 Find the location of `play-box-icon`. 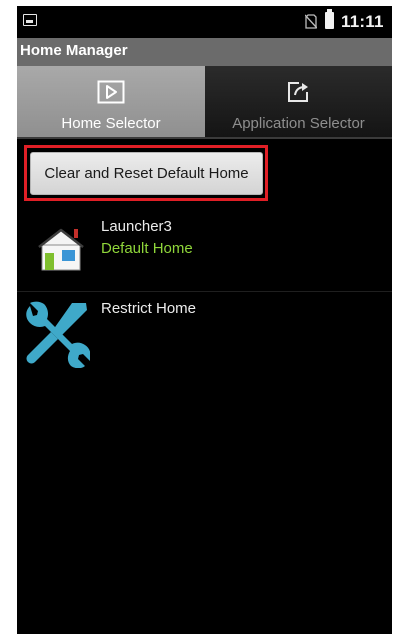

play-box-icon is located at coordinates (111, 92).